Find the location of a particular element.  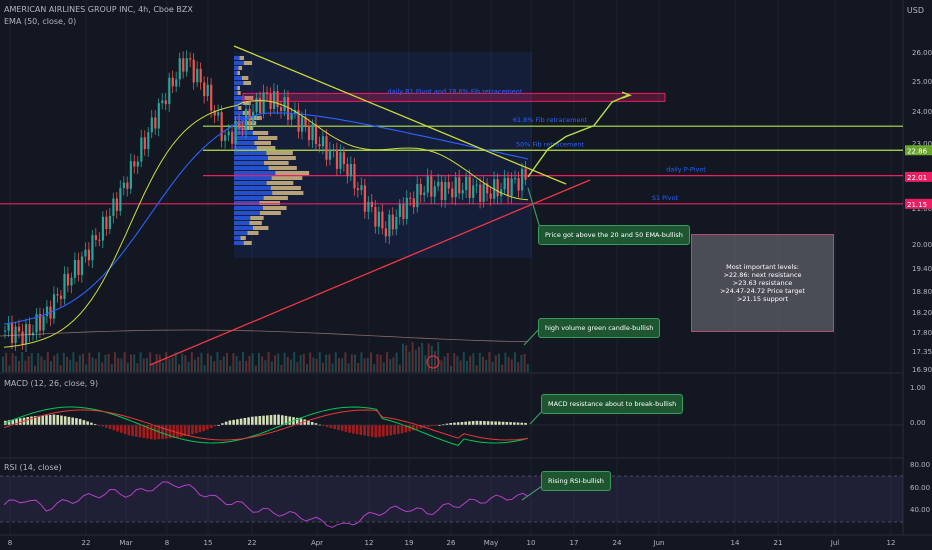

level-label: daily P-Pivot is located at coordinates (686, 170).